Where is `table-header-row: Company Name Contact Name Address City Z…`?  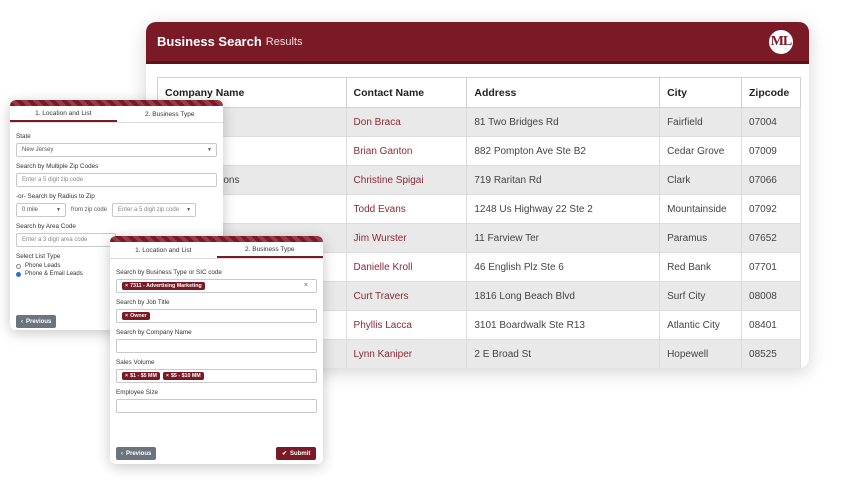
table-header-row: Company Name Contact Name Address City Z… is located at coordinates (479, 92).